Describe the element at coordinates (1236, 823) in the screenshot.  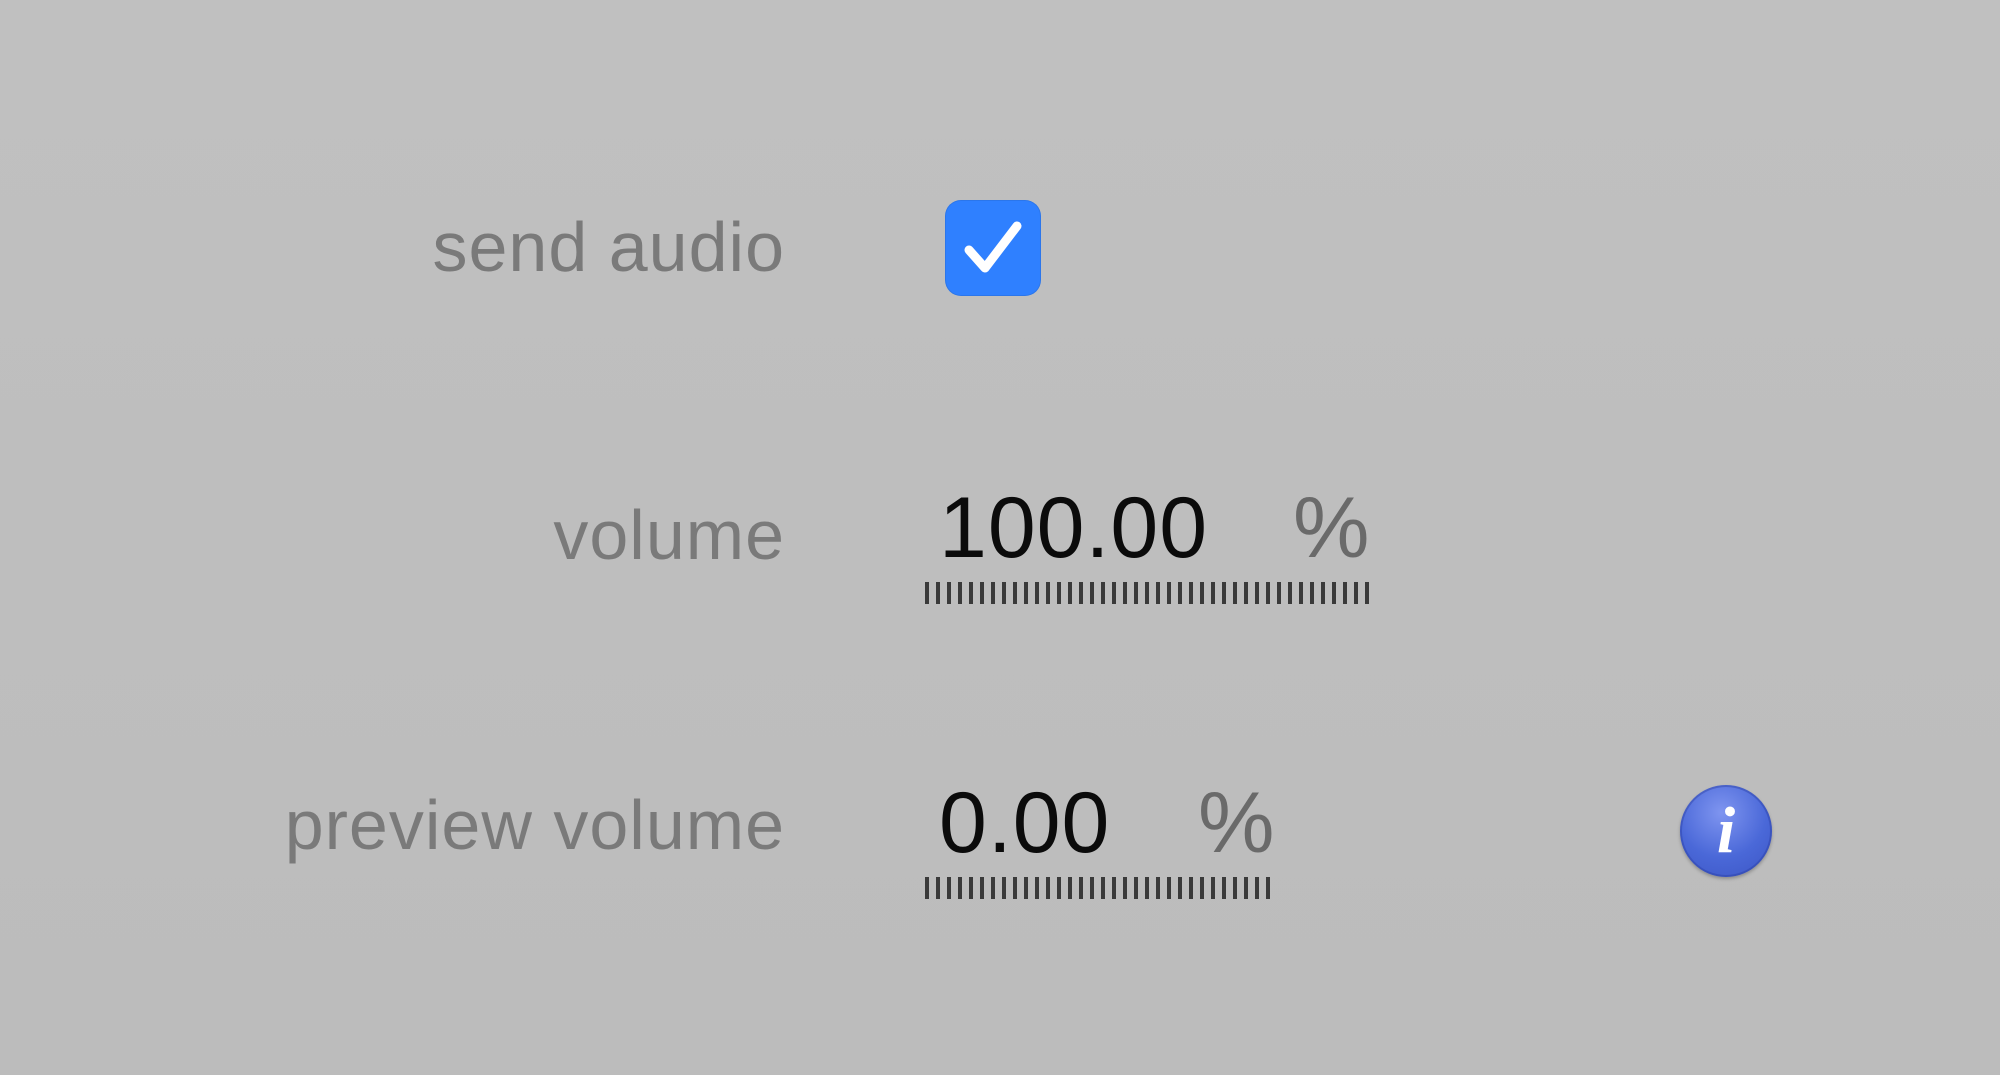
I see `preview-volume-unit: %` at that location.